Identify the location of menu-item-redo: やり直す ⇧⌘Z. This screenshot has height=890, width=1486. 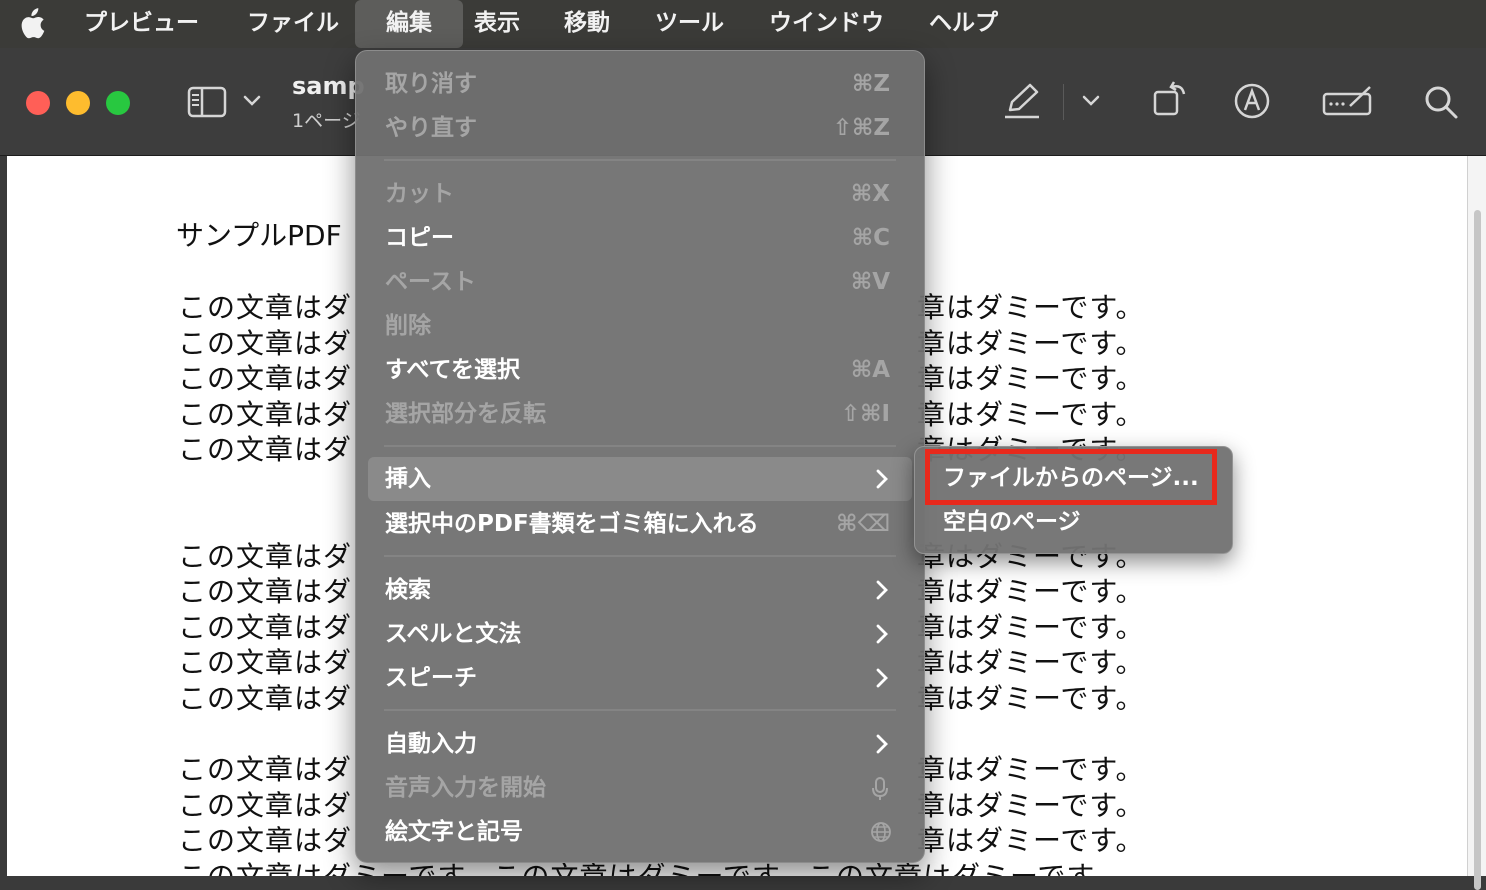
(640, 128).